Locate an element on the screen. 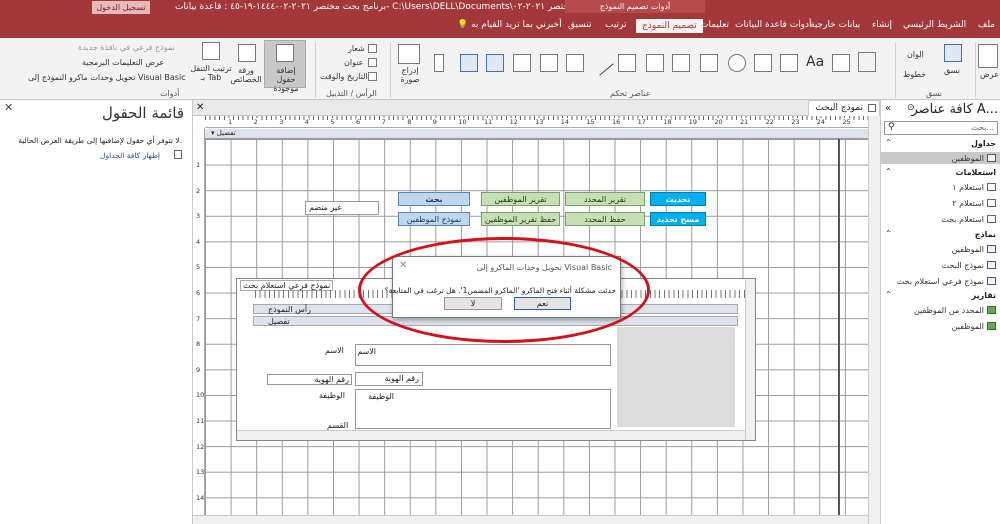 Image resolution: width=1000 pixels, height=524 pixels. ruler-mark: 24 is located at coordinates (821, 122).